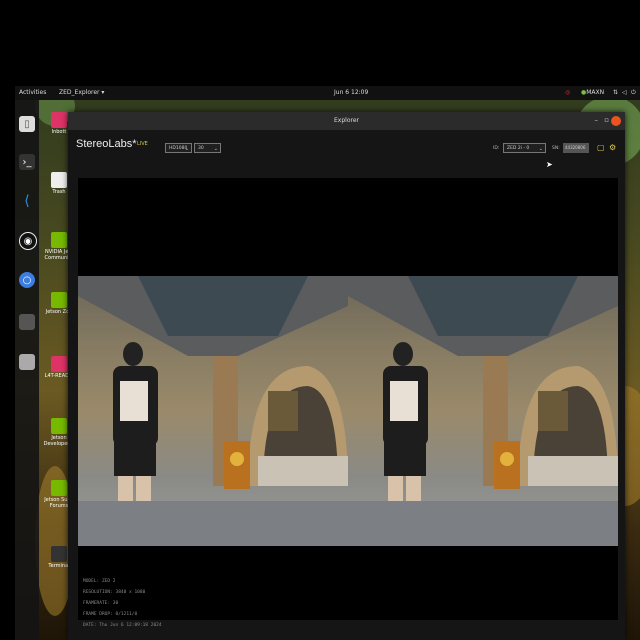  Describe the element at coordinates (59, 192) in the screenshot. I see `desktop-icon-label: Trash` at that location.